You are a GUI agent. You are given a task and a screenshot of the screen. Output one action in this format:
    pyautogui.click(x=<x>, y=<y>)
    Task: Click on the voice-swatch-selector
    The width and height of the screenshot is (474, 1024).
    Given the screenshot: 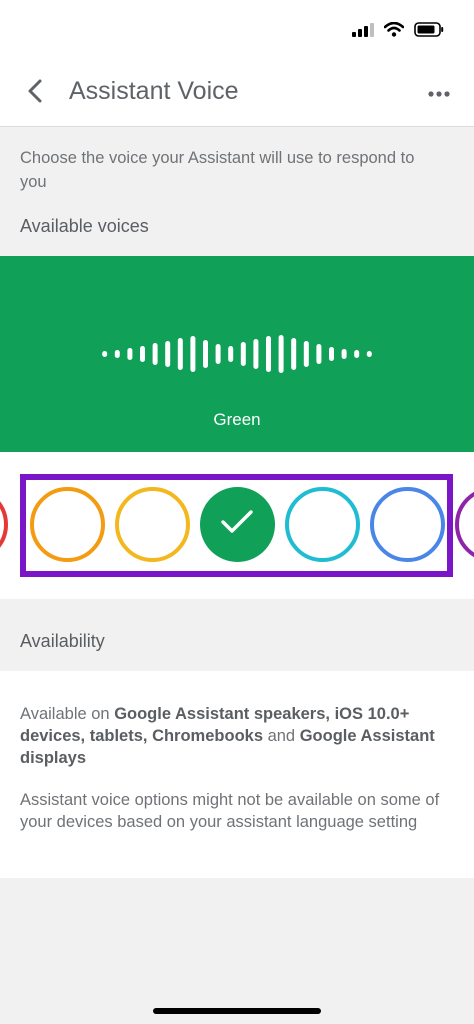 What is the action you would take?
    pyautogui.click(x=237, y=525)
    